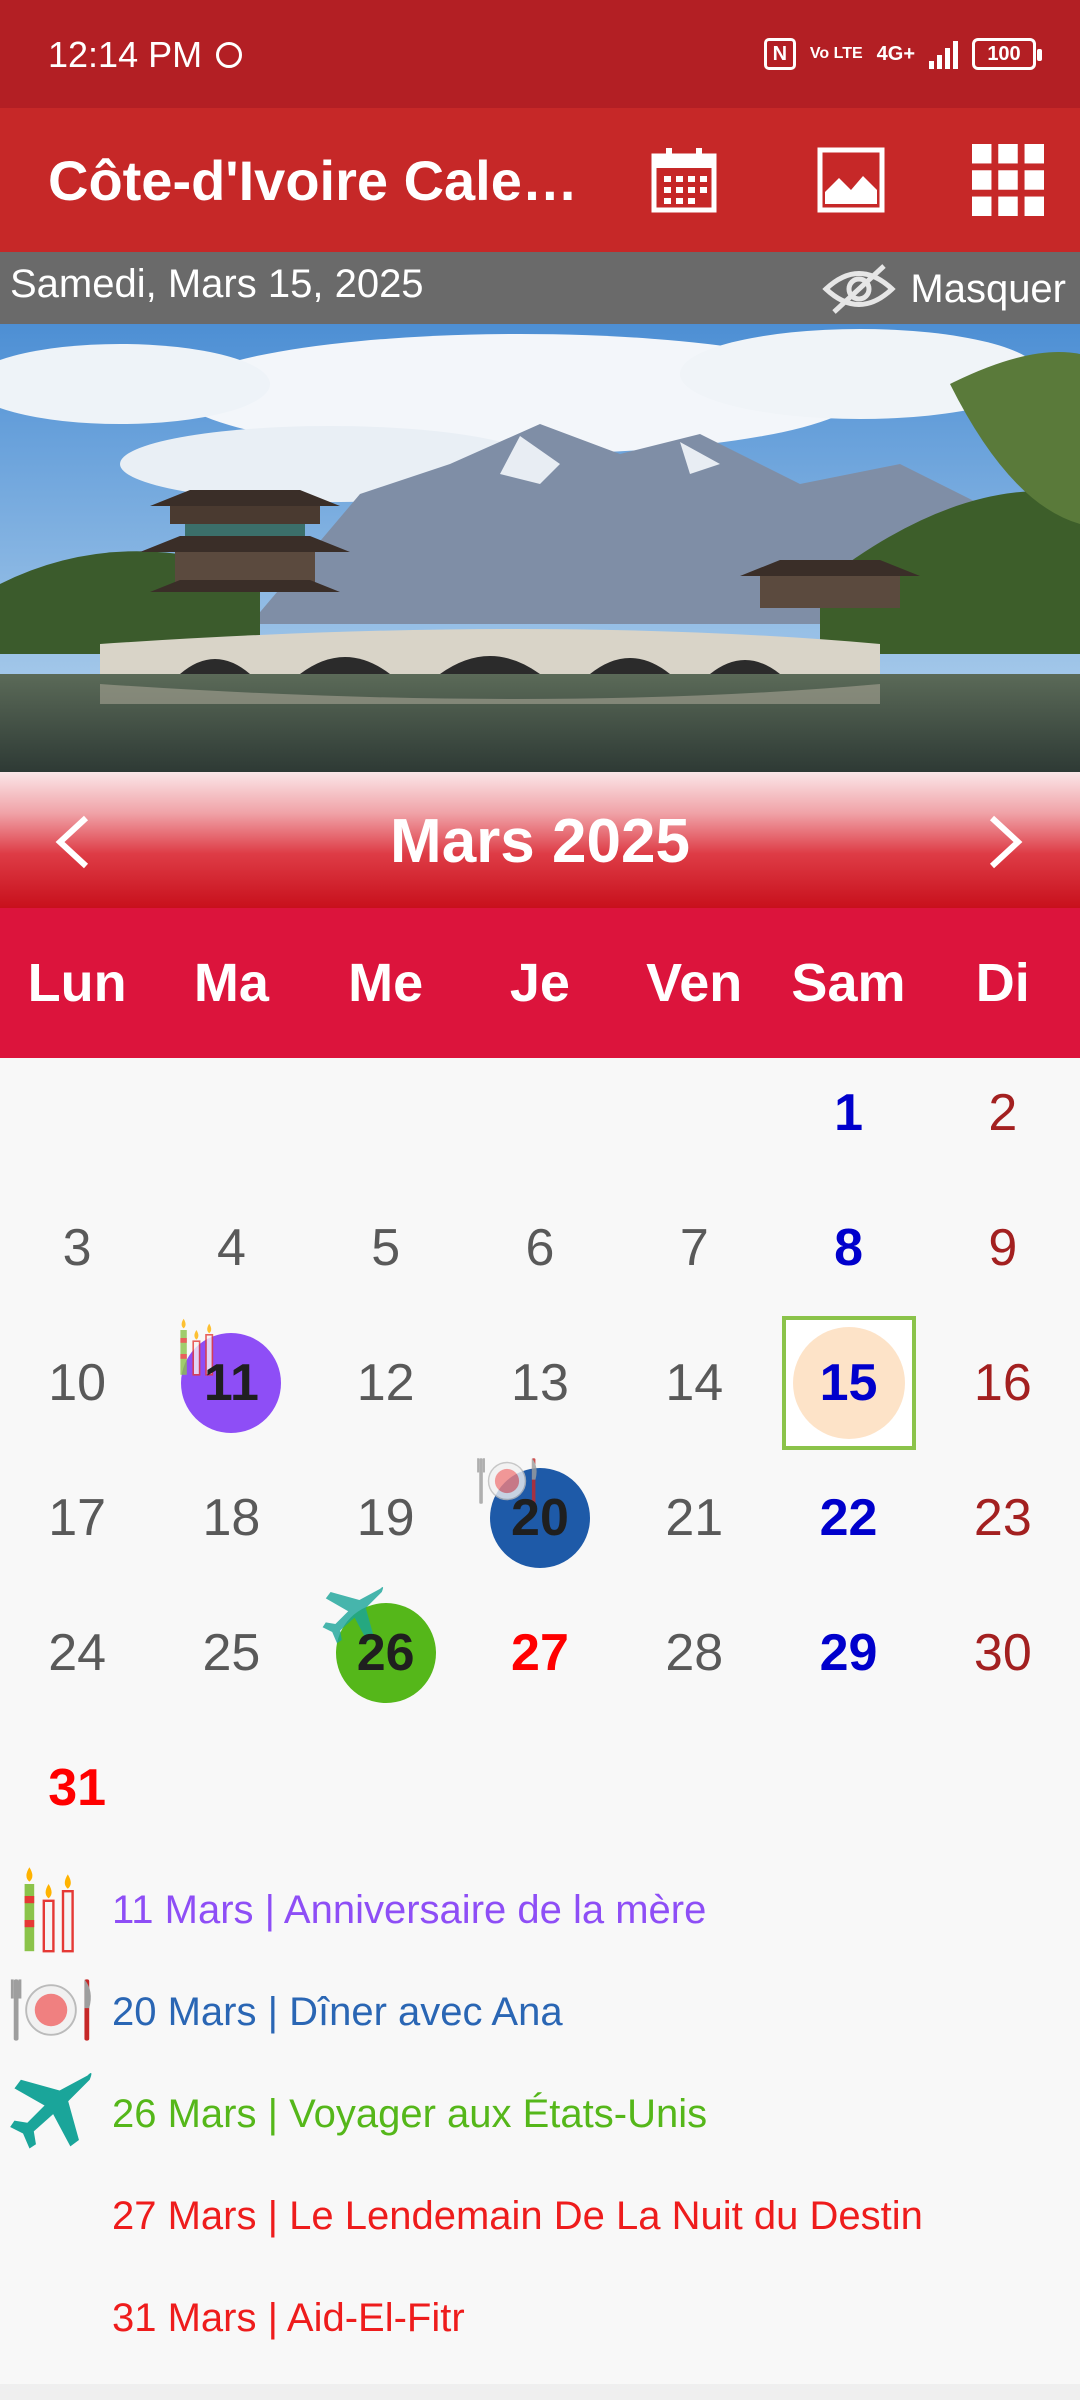 The width and height of the screenshot is (1080, 2400). What do you see at coordinates (540, 2318) in the screenshot?
I see `event-item: 31 Mars | Aid-El-Fitr` at bounding box center [540, 2318].